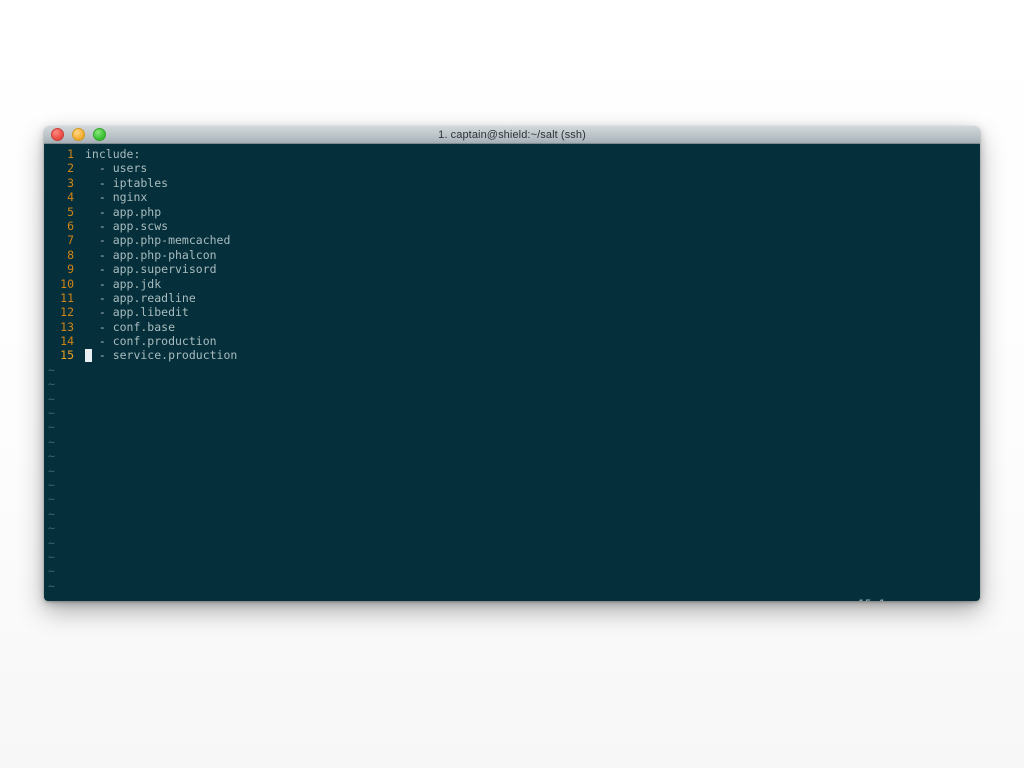 This screenshot has width=1024, height=768. Describe the element at coordinates (70, 182) in the screenshot. I see `line-number: 3` at that location.